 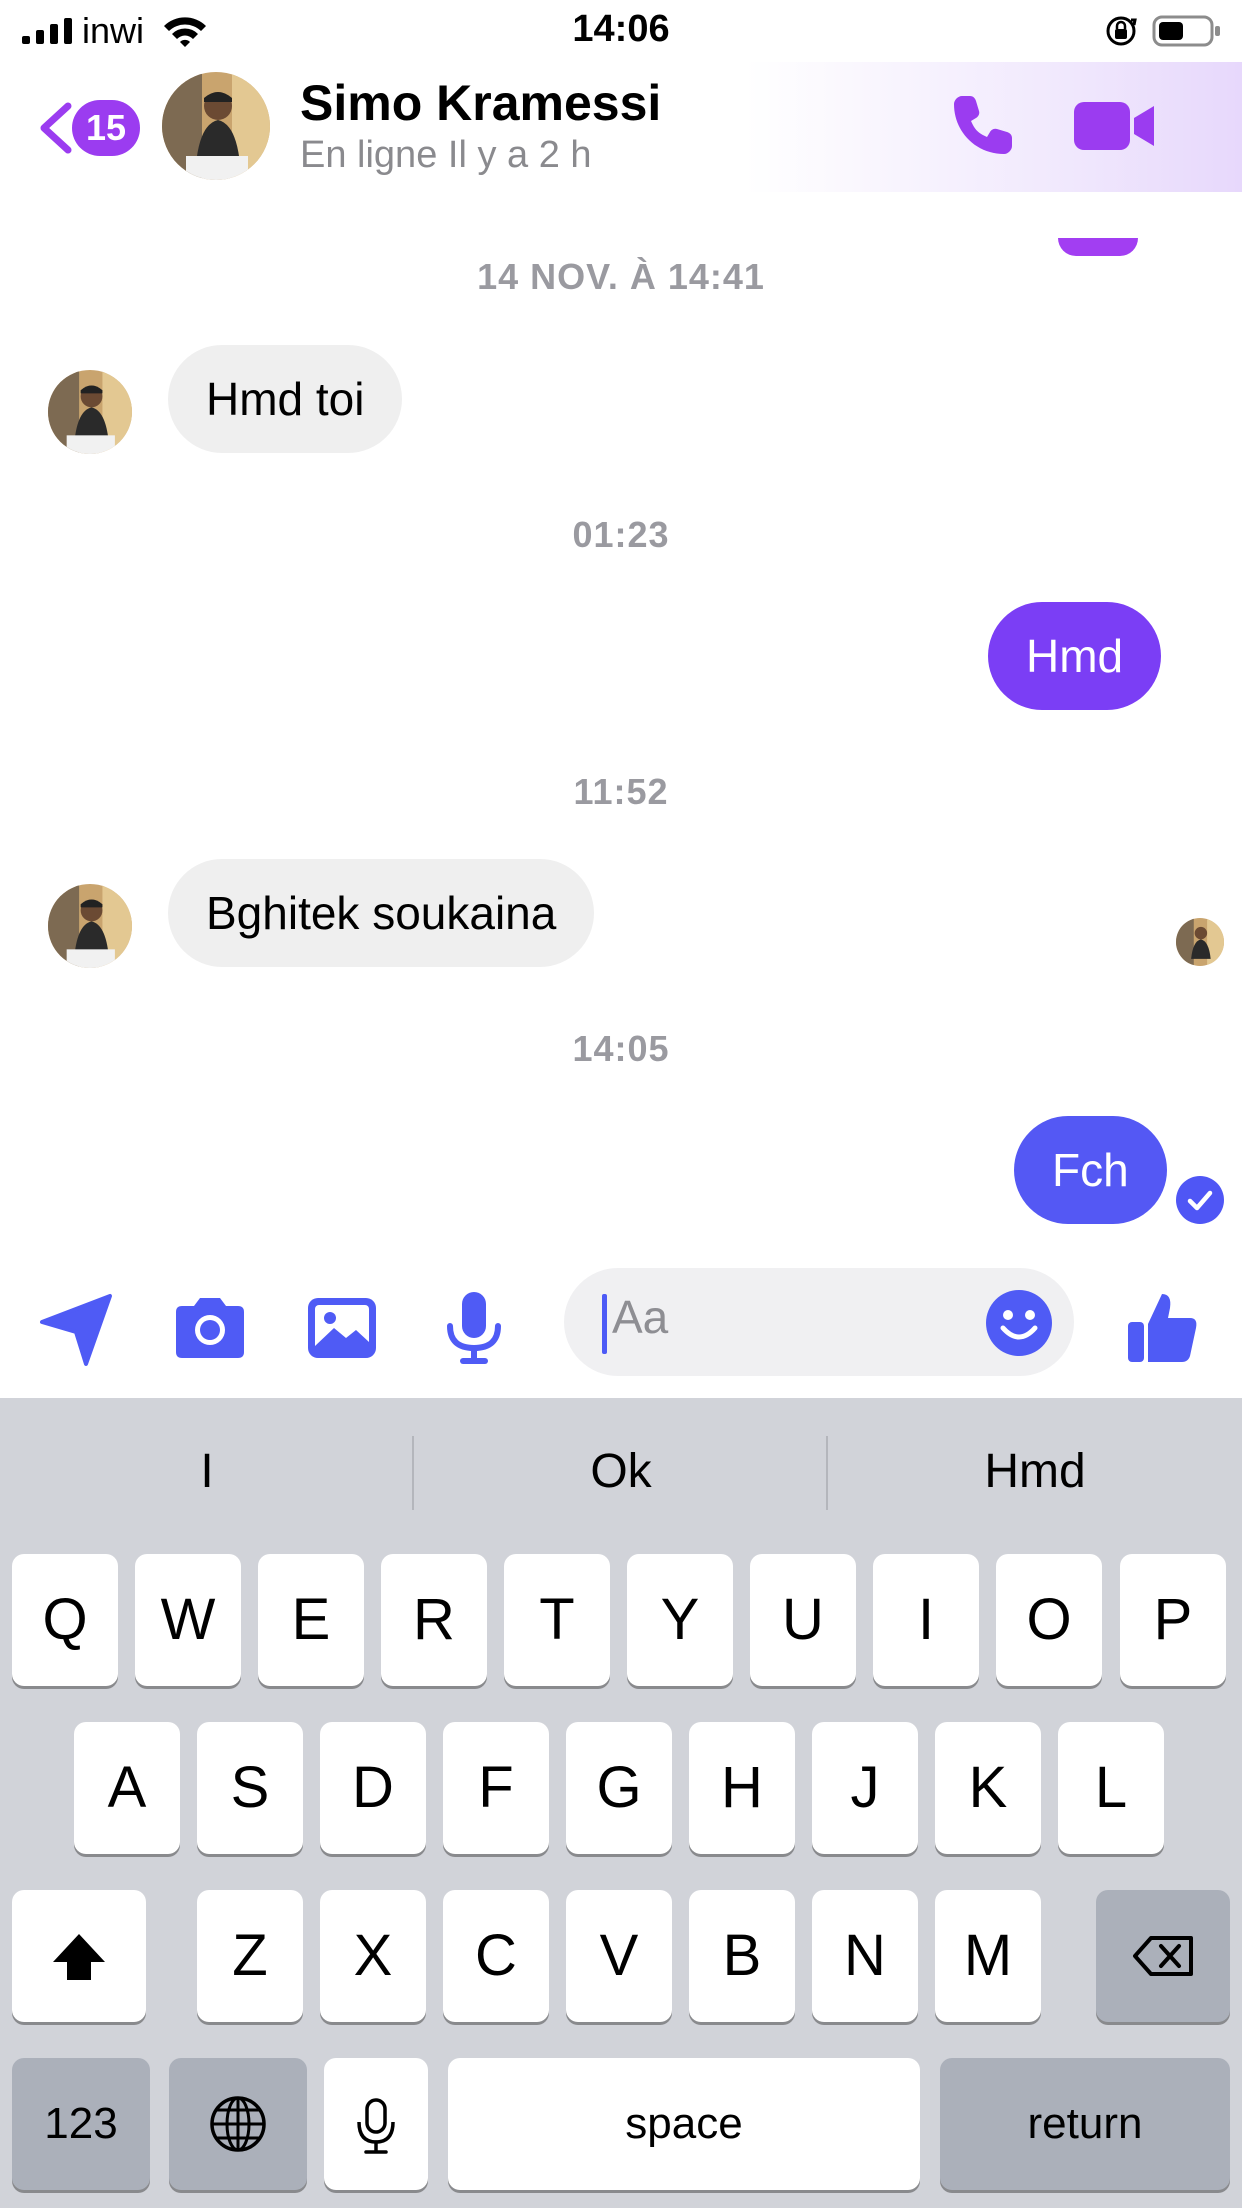 What do you see at coordinates (1085, 2124) in the screenshot?
I see `return-key: return` at bounding box center [1085, 2124].